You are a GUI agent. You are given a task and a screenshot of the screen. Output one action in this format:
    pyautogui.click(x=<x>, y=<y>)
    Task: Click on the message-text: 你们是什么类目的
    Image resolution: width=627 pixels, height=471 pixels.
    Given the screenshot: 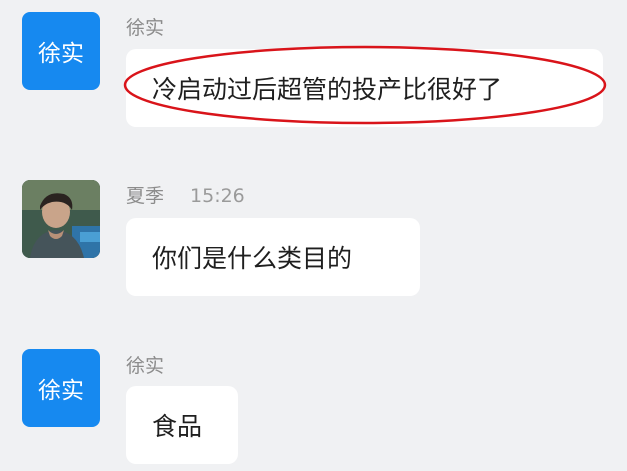 What is the action you would take?
    pyautogui.click(x=252, y=258)
    